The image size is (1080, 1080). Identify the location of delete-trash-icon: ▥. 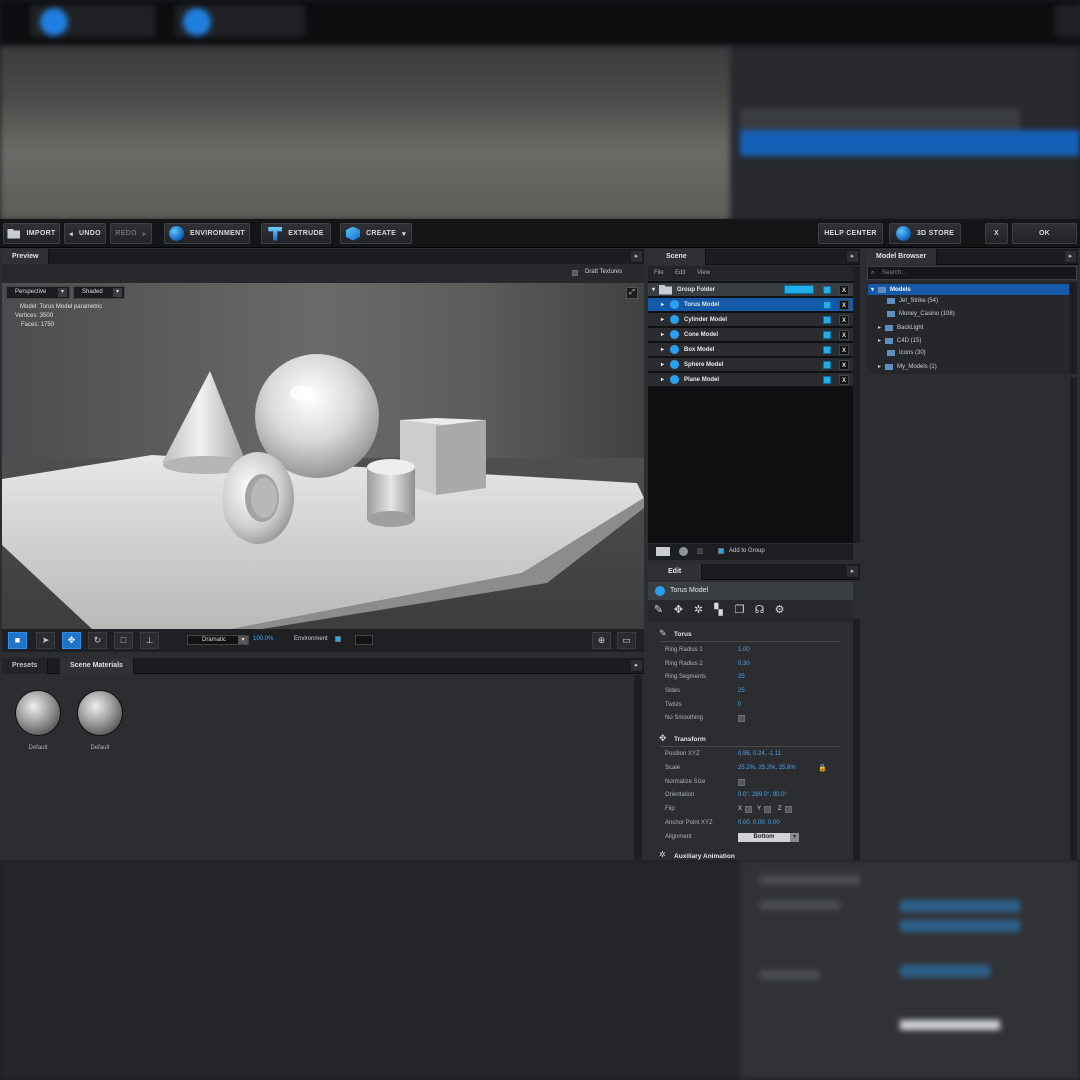
(700, 551).